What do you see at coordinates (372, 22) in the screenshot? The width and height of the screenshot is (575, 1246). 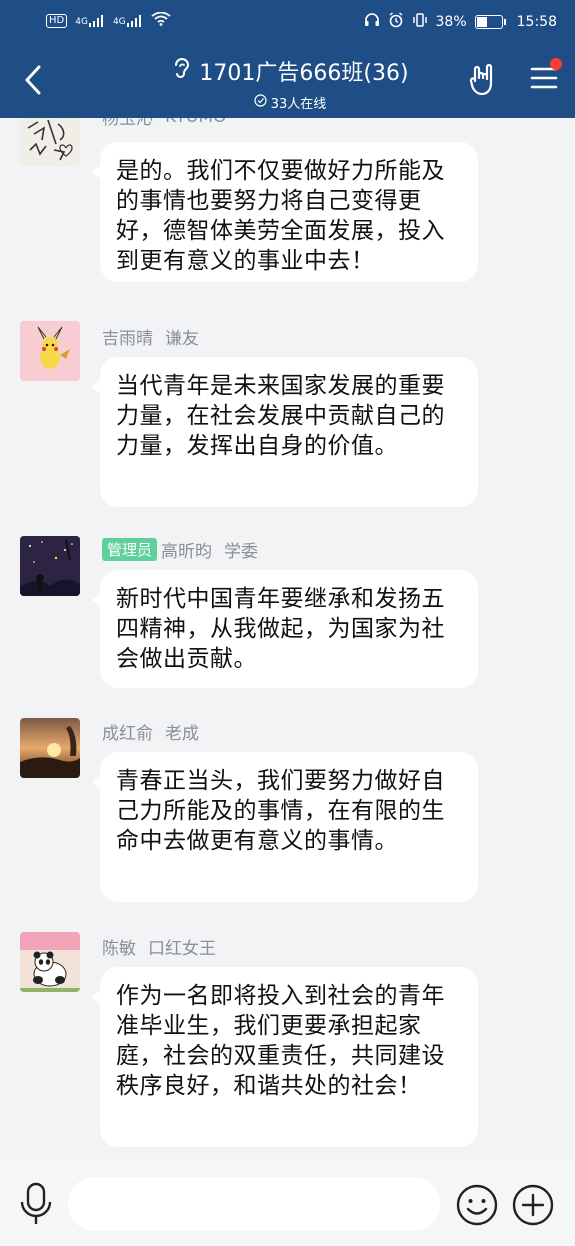 I see `headphone-icon` at bounding box center [372, 22].